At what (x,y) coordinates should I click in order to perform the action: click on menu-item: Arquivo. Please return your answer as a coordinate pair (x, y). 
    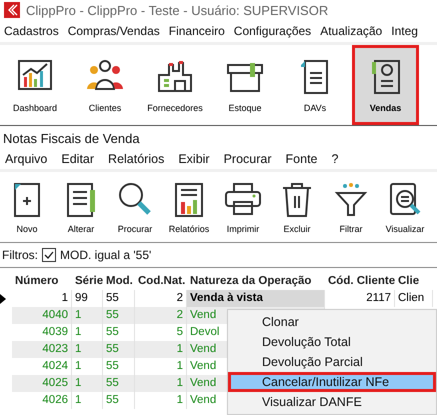
    Looking at the image, I should click on (26, 159).